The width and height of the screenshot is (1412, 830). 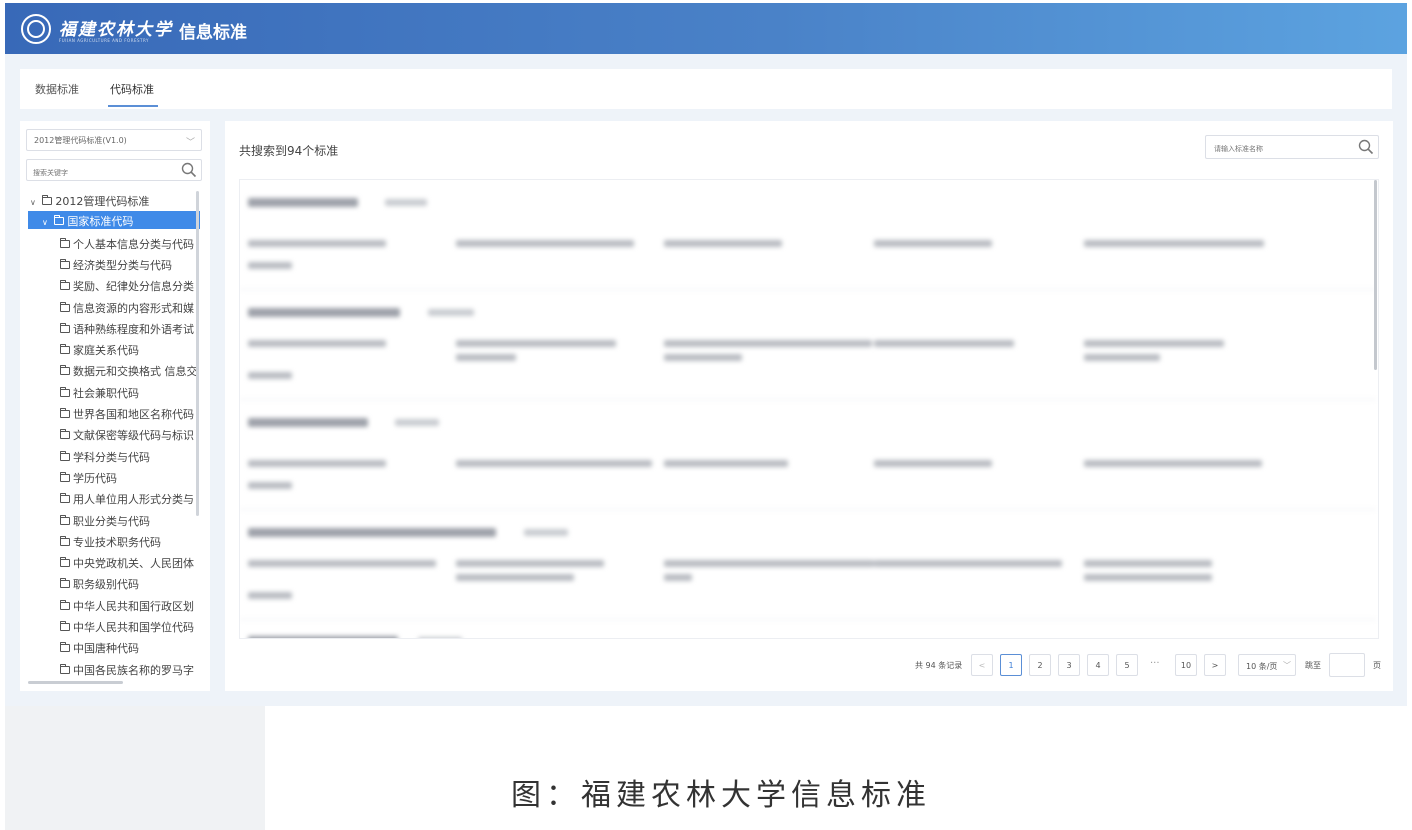 What do you see at coordinates (1127, 665) in the screenshot?
I see `page-button-5: 5` at bounding box center [1127, 665].